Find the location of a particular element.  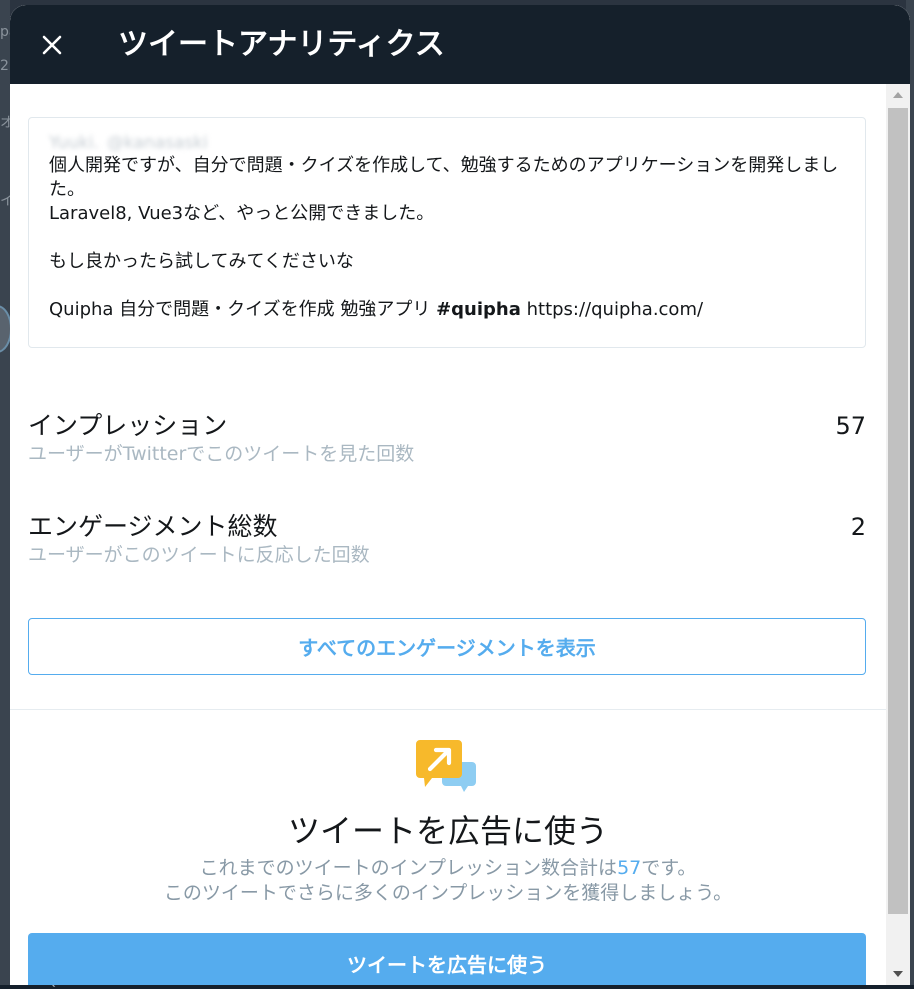

tweet-line-text: Quipha 自分で問題・クイズを作成 勉強アプリ is located at coordinates (243, 309).